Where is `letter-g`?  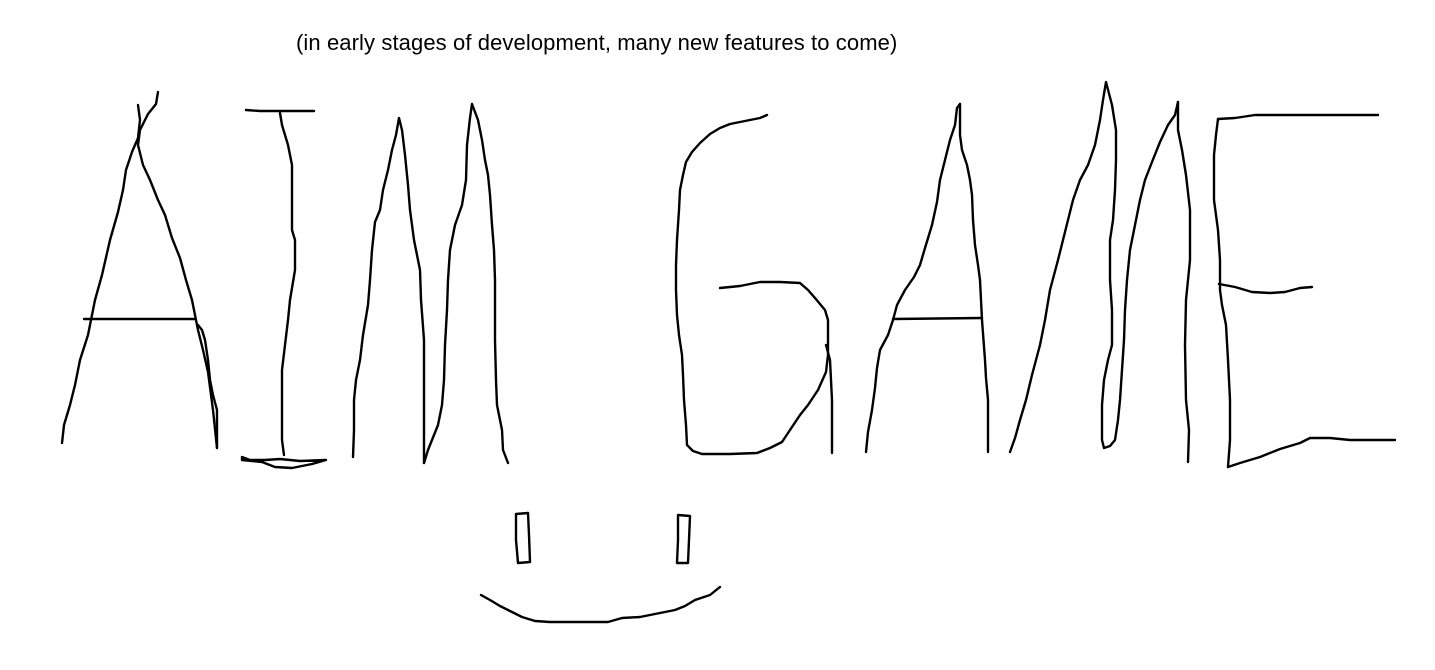
letter-g is located at coordinates (754, 284).